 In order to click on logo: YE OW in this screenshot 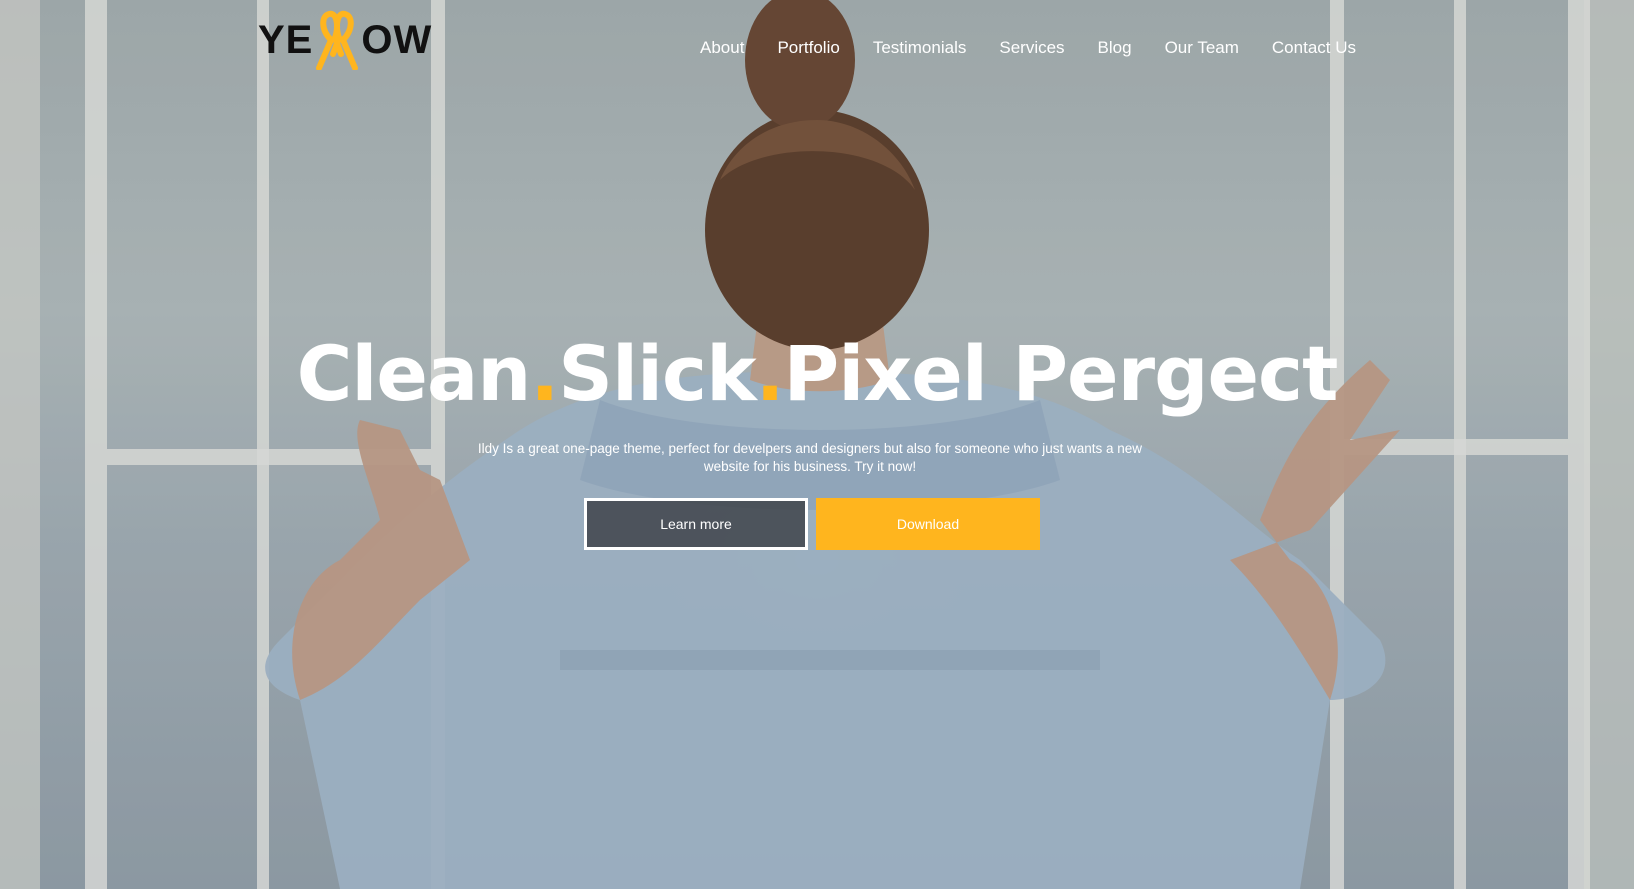, I will do `click(345, 40)`.